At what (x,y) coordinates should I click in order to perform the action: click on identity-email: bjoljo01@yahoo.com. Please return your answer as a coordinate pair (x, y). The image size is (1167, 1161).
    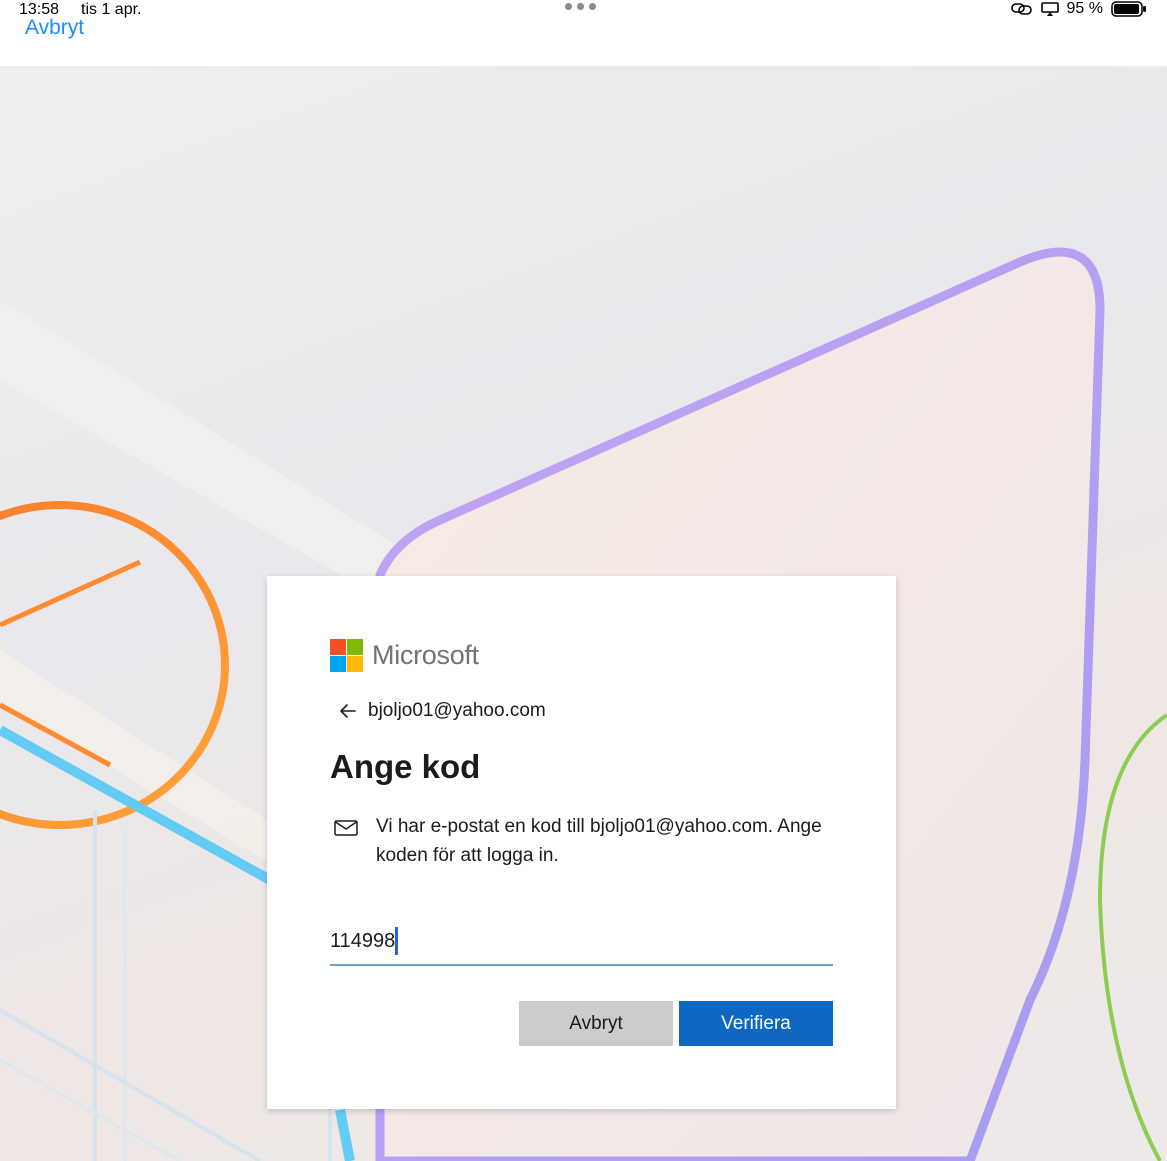
    Looking at the image, I should click on (457, 710).